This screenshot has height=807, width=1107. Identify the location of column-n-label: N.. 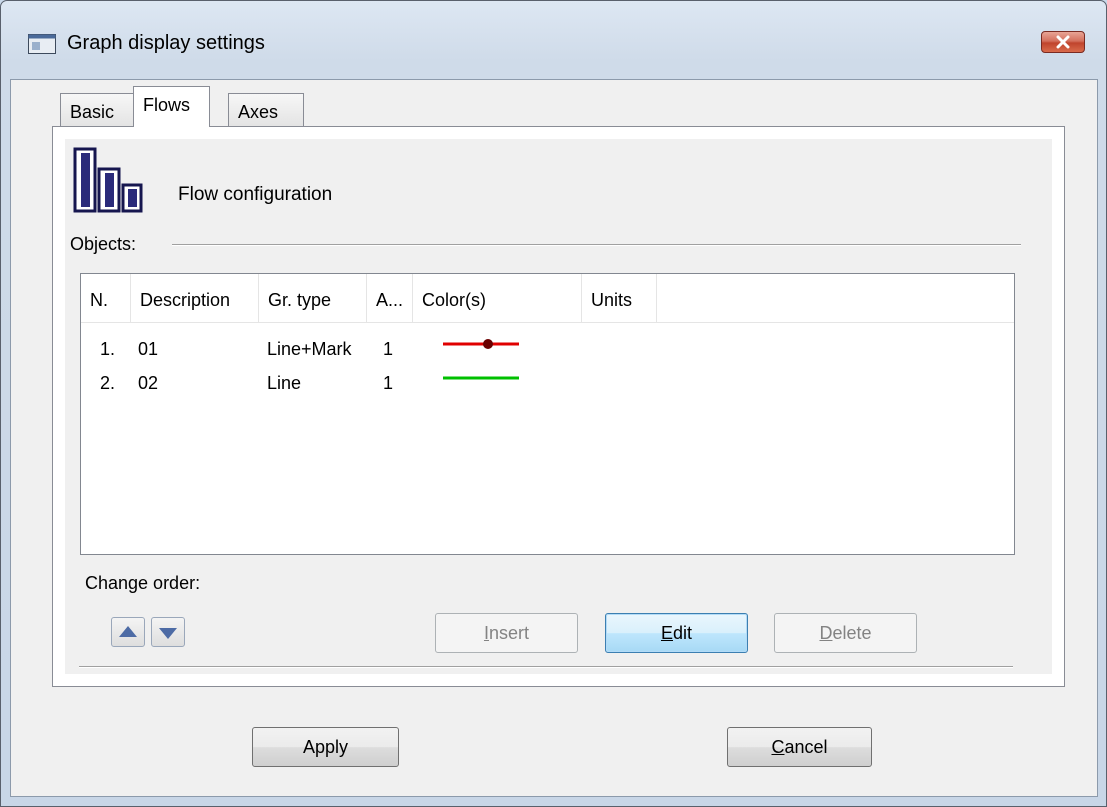
(99, 300).